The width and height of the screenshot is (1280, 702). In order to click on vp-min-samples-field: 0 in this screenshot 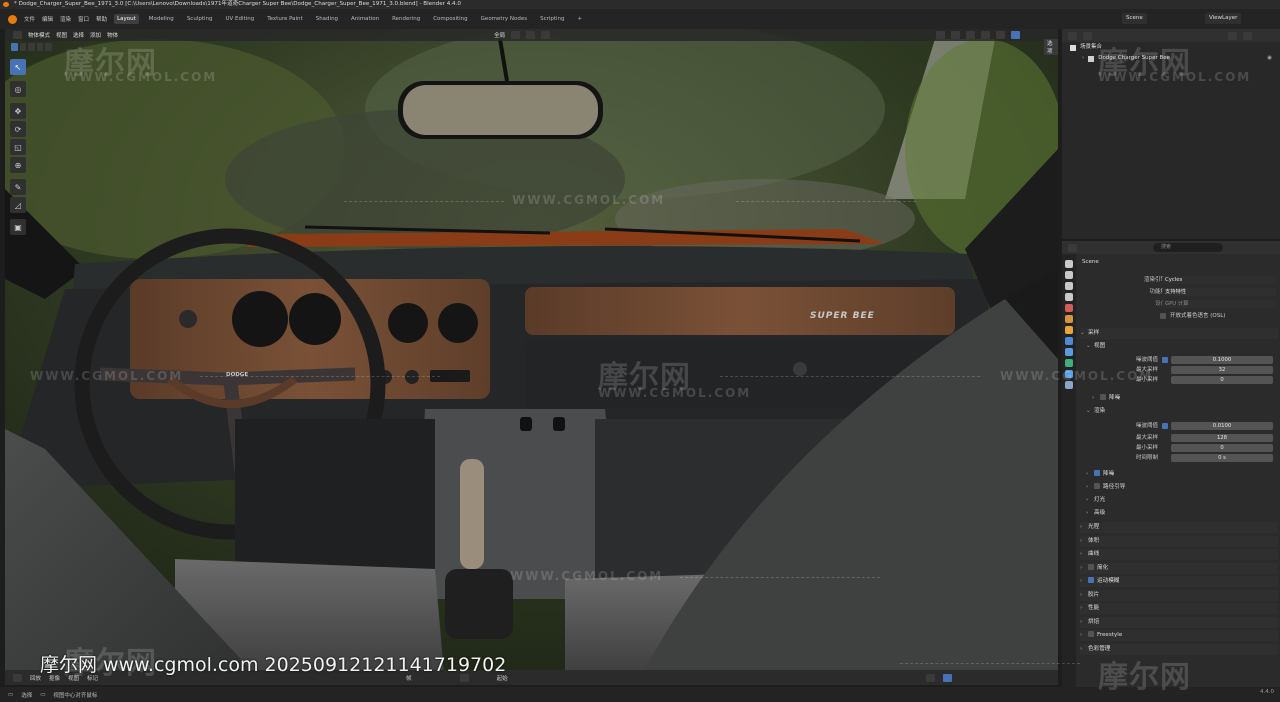, I will do `click(1222, 380)`.